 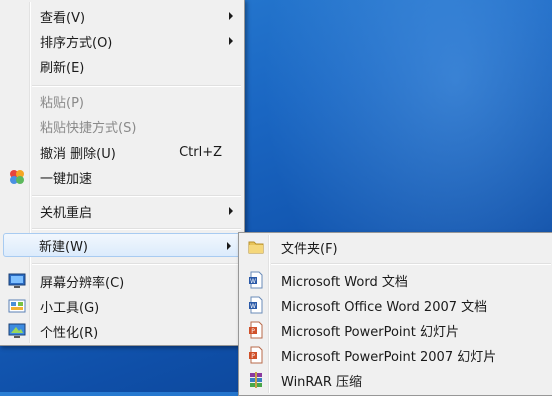 I want to click on menu-item-label: 屏幕分辨率(C), so click(x=82, y=283).